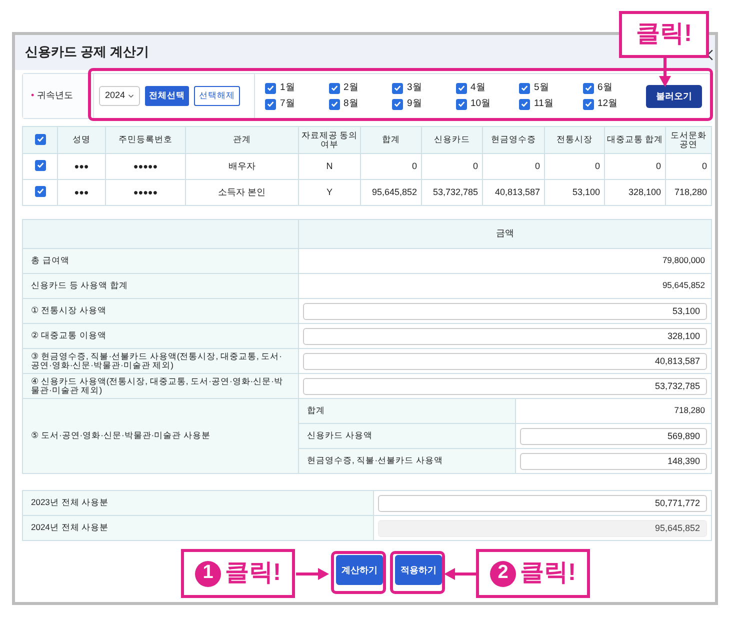 This screenshot has width=730, height=621. Describe the element at coordinates (542, 528) in the screenshot. I see `amount-field: 95,645,852` at that location.